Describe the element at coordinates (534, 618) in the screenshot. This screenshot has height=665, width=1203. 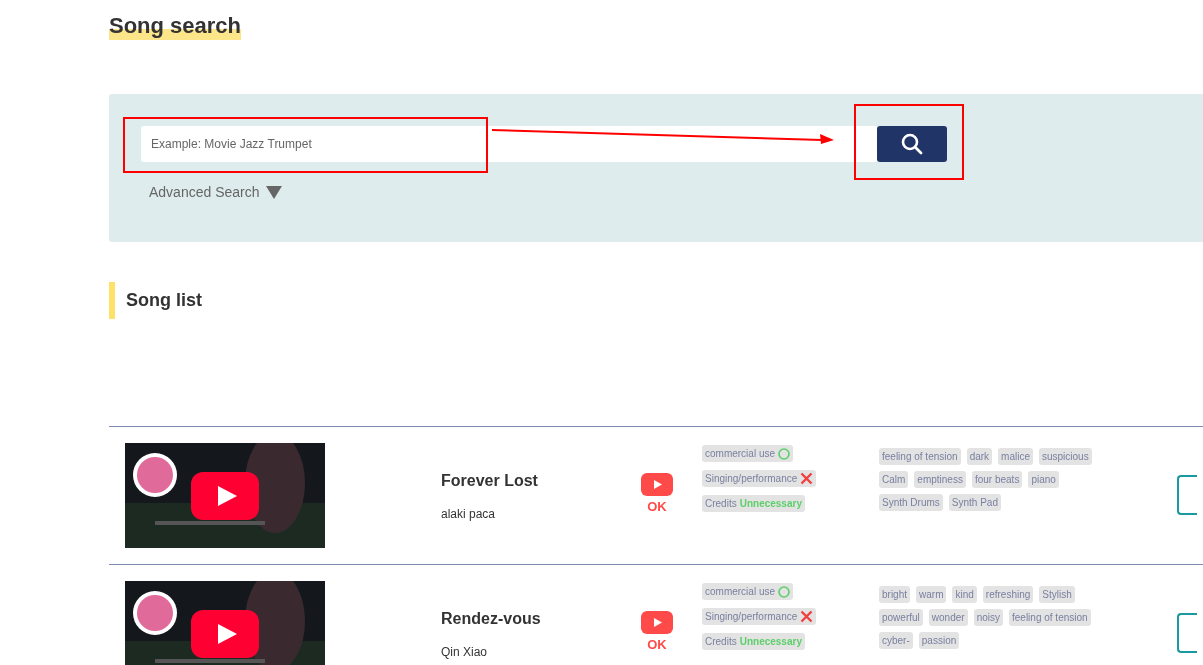
I see `song-title: Rendez-vous` at that location.